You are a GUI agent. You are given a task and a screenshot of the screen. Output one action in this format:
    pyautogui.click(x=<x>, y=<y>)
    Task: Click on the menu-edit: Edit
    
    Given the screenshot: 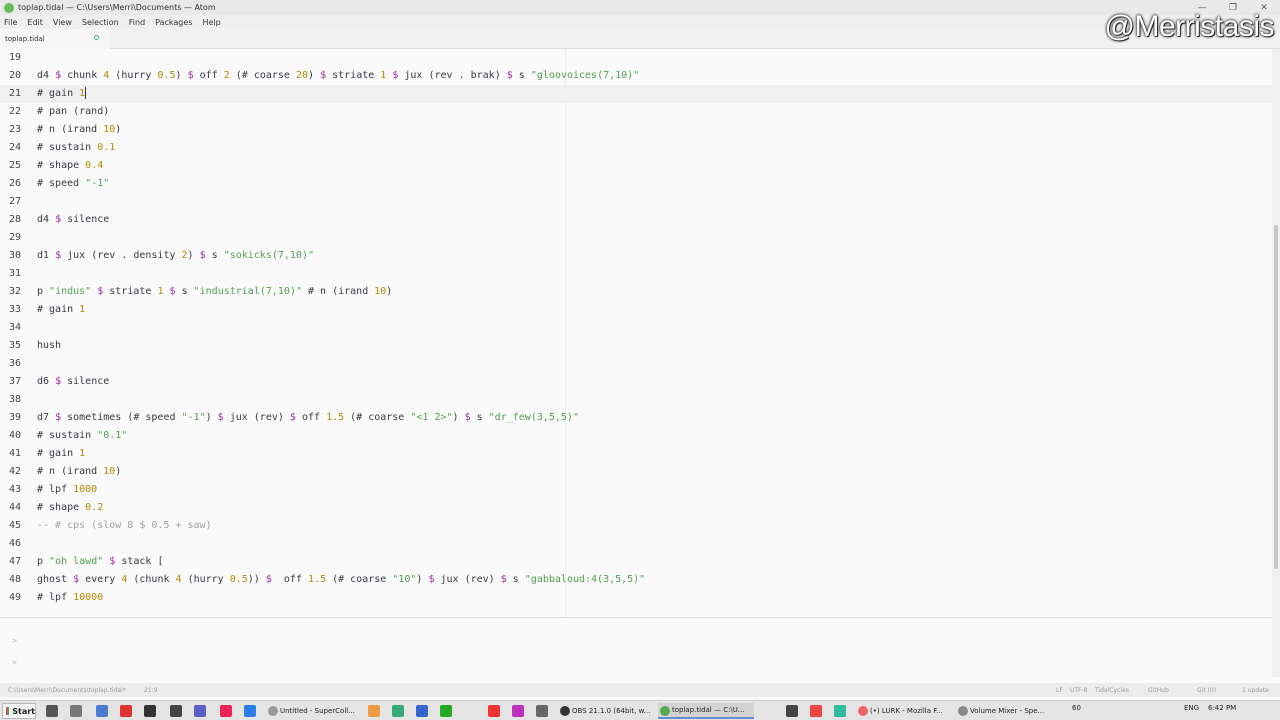 What is the action you would take?
    pyautogui.click(x=35, y=22)
    